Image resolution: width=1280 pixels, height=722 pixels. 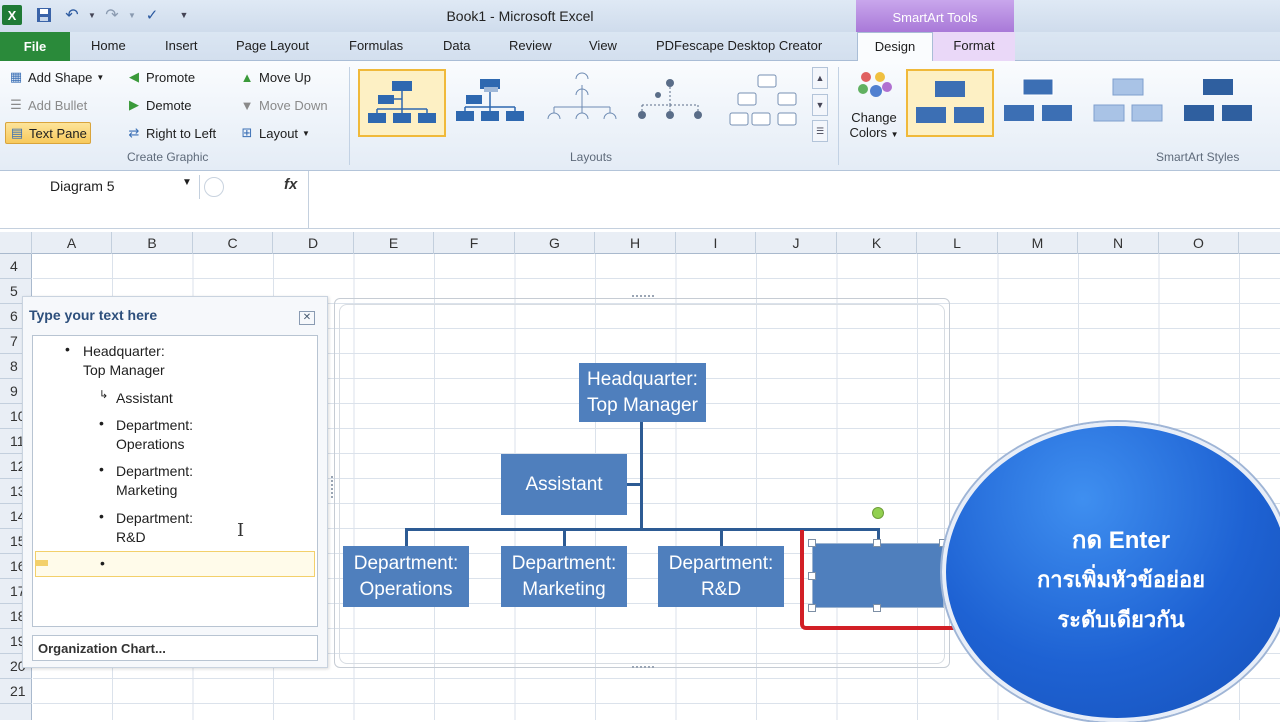 I want to click on list-item: Department: R&D, so click(x=154, y=528).